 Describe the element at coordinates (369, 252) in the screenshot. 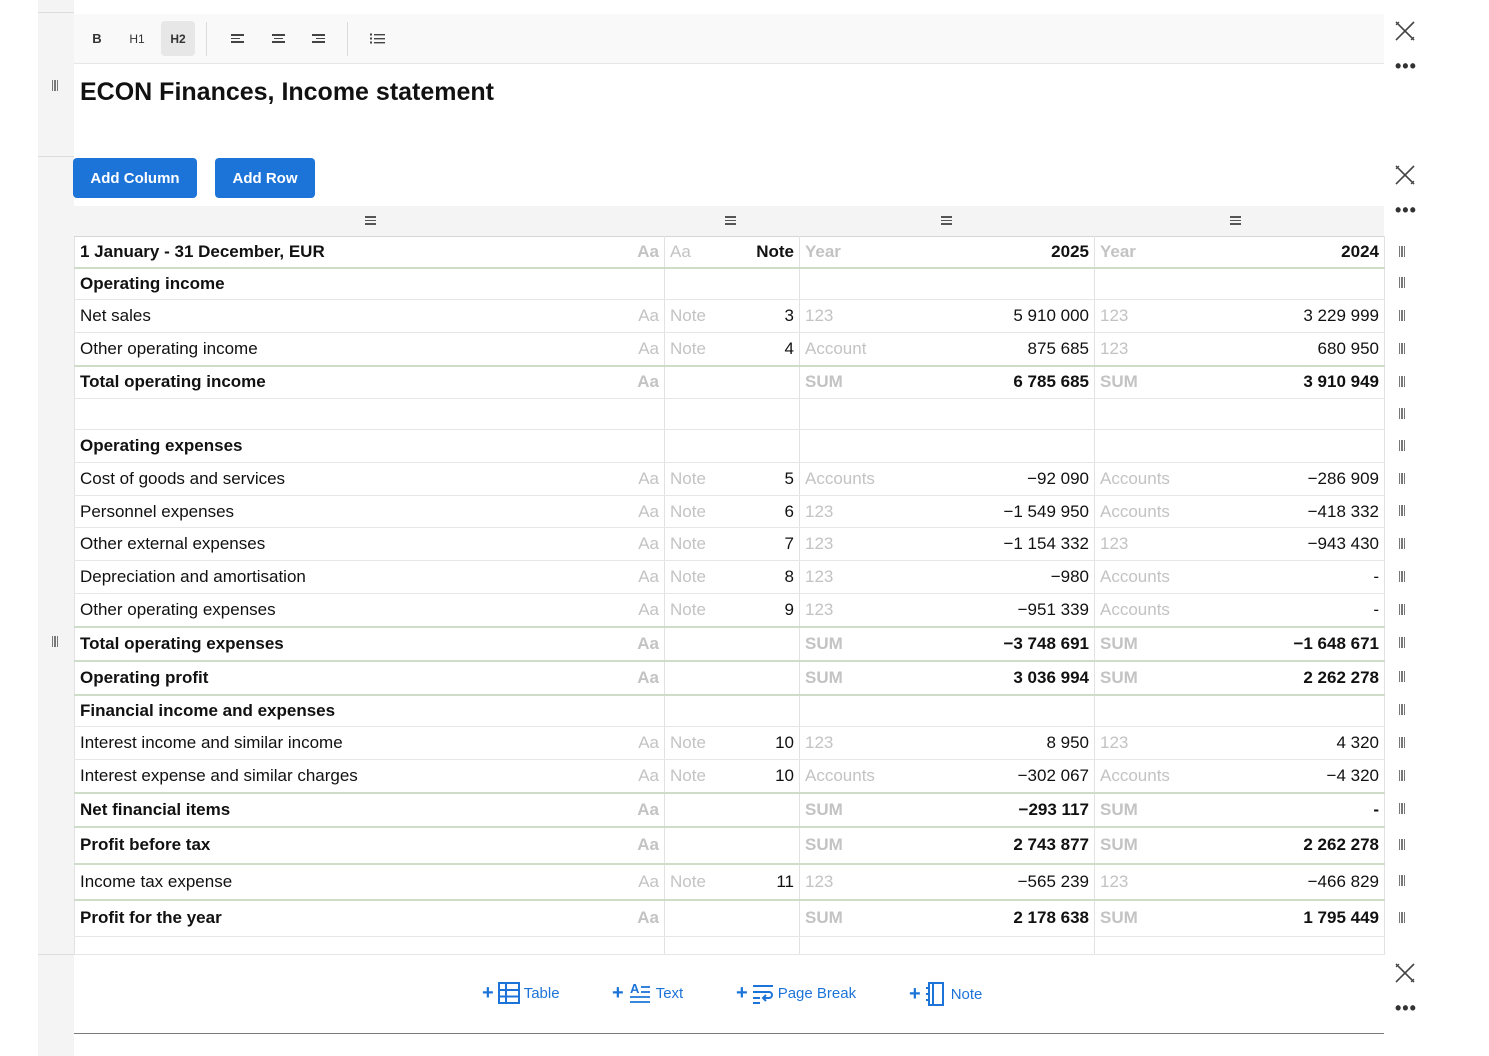

I see `row-label-cell: 1 January - 31 December, EUR Aa` at that location.